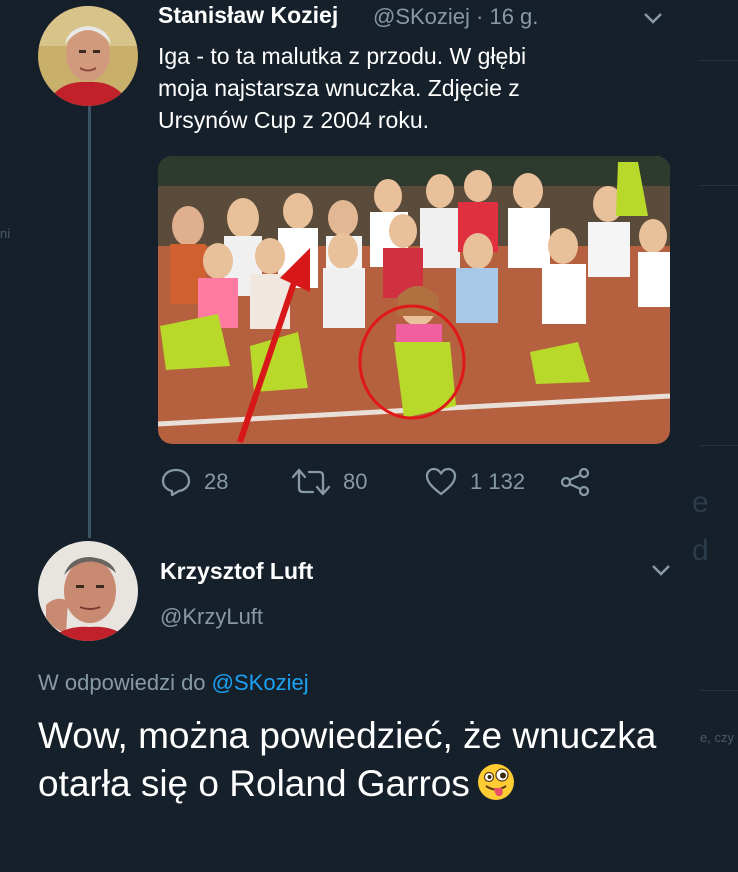 The image size is (738, 872). What do you see at coordinates (455, 17) in the screenshot?
I see `tweet-handle-timestamp: @SKoziej · 16 g.` at bounding box center [455, 17].